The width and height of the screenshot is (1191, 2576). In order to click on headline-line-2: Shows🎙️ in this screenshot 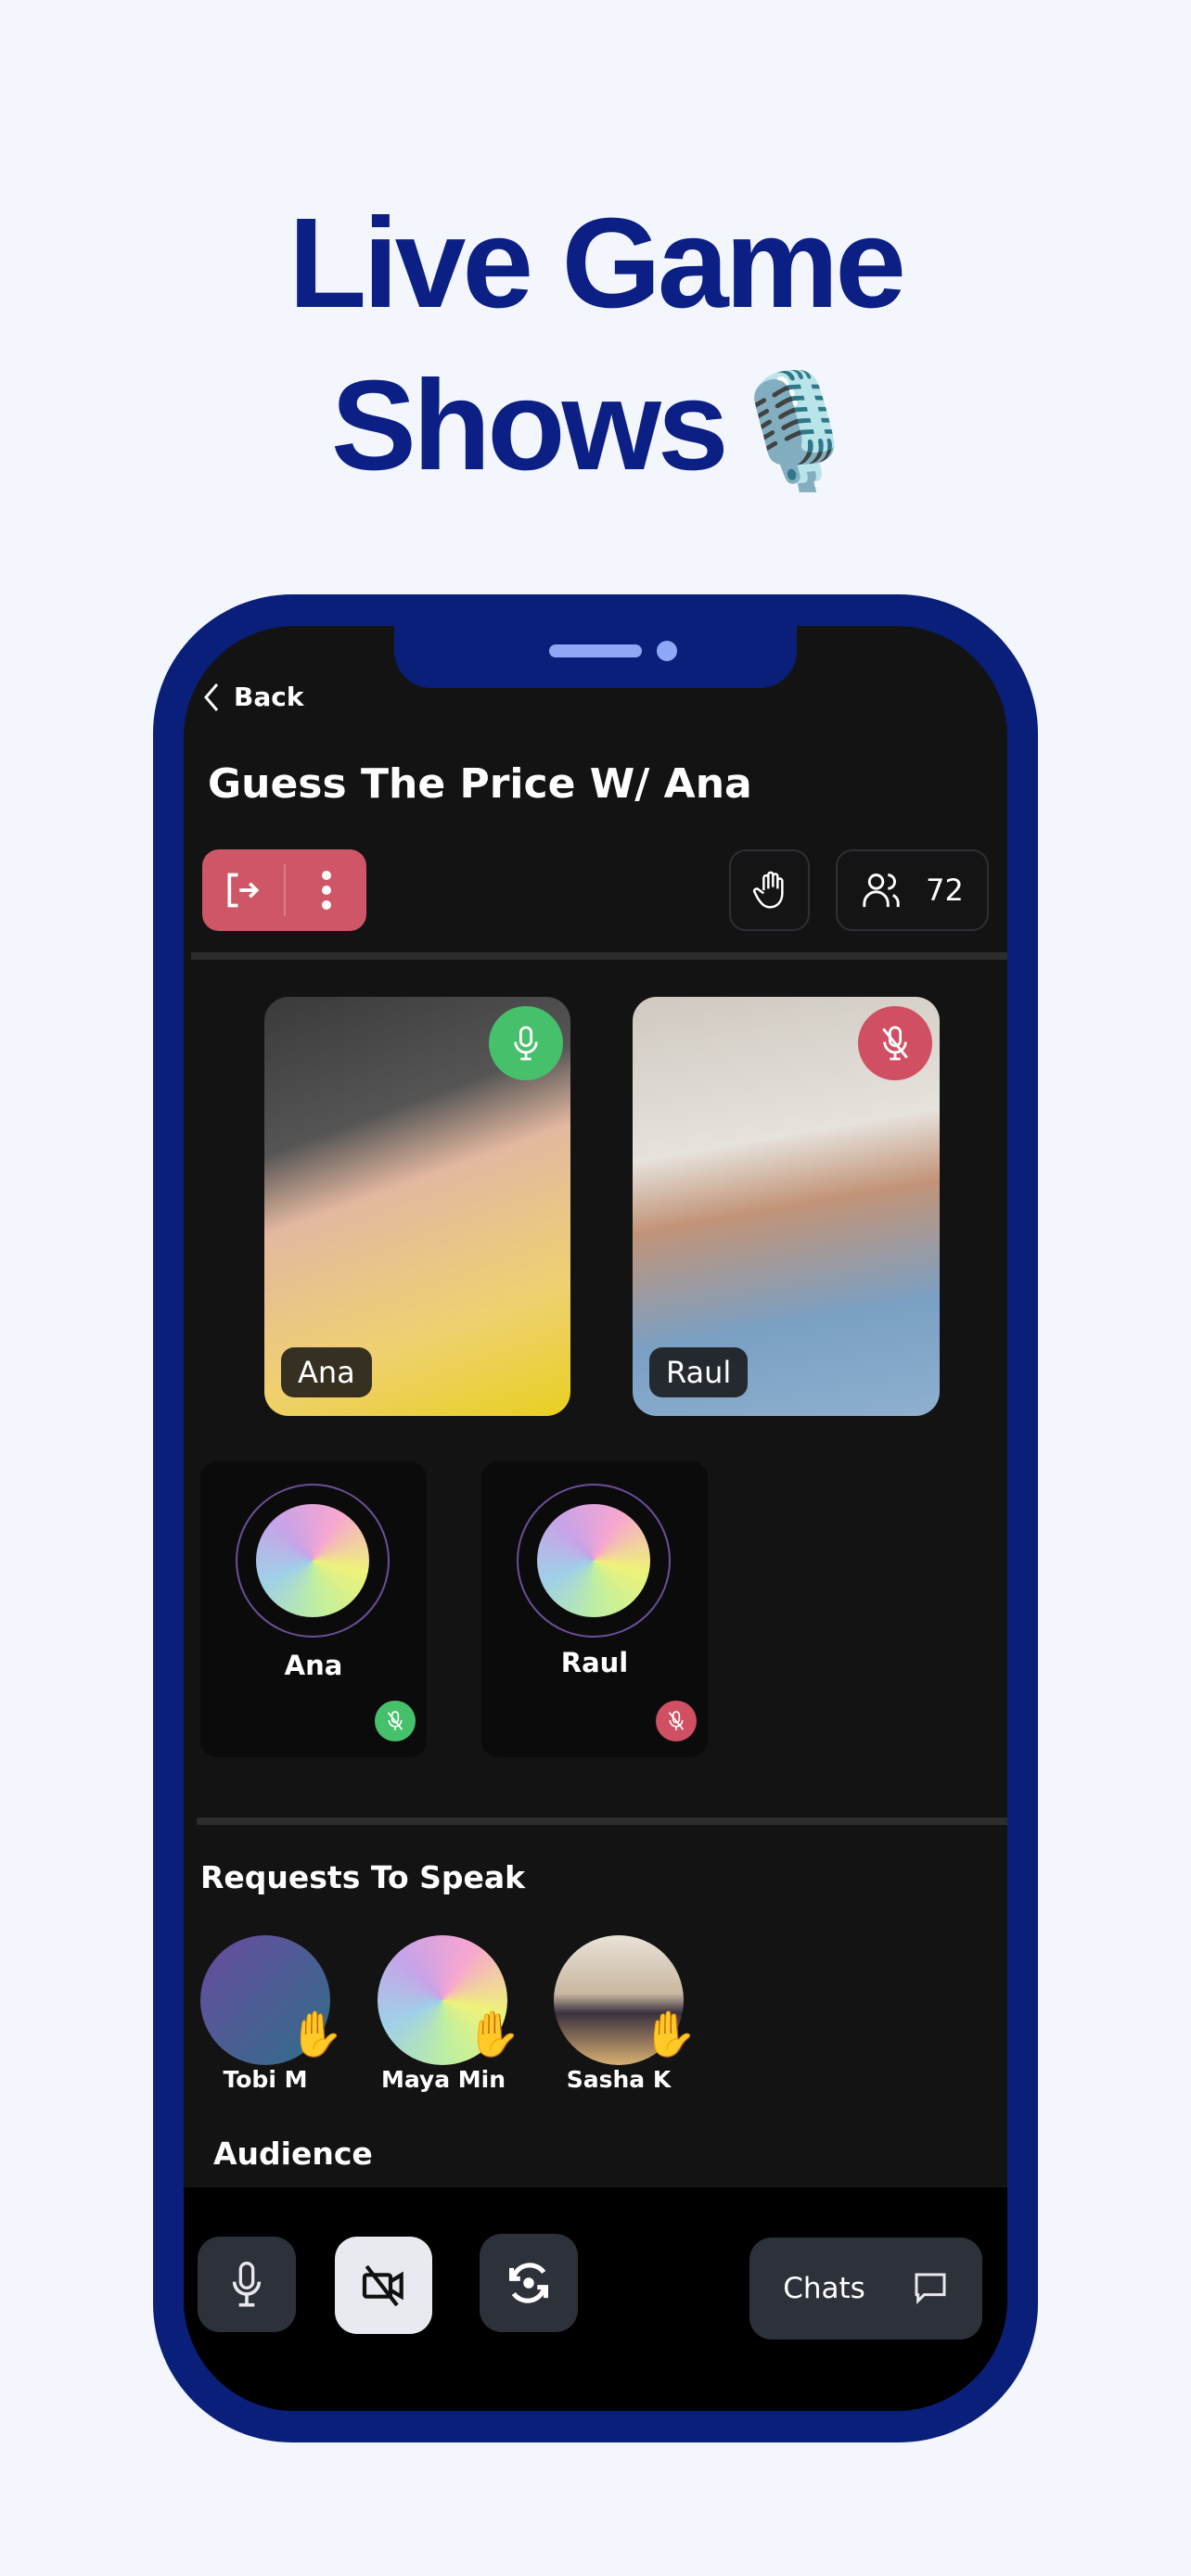, I will do `click(595, 426)`.